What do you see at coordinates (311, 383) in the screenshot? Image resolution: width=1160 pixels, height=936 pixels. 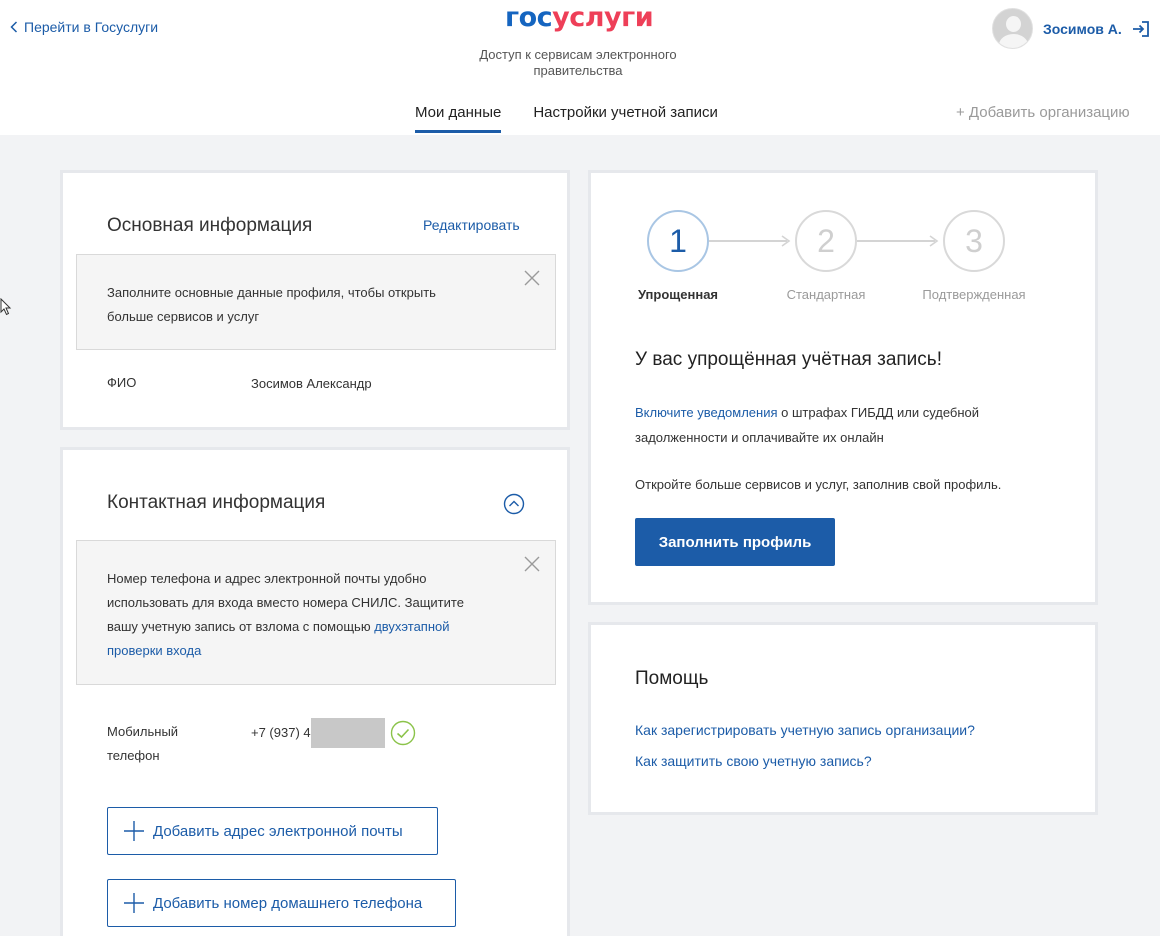 I see `fio-value: Зосимов Александр` at bounding box center [311, 383].